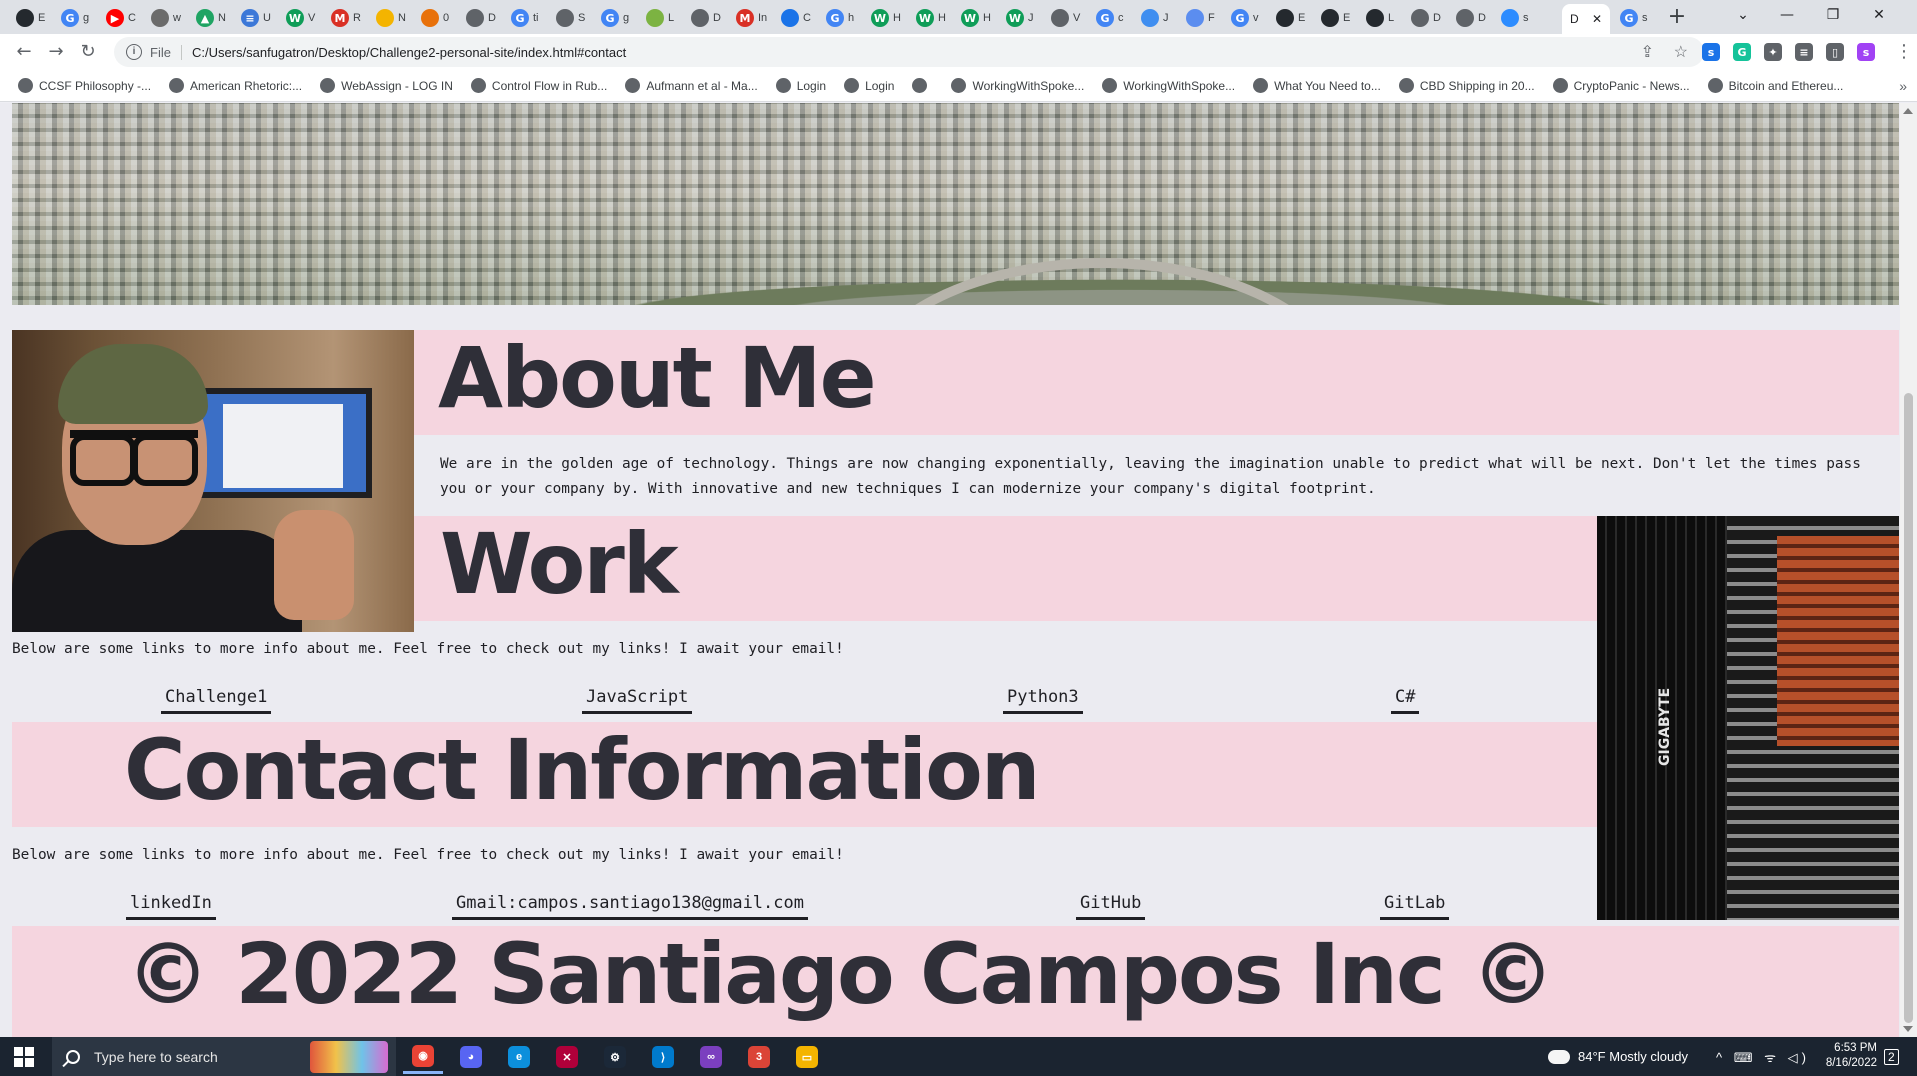 This screenshot has width=1917, height=1076. I want to click on site-info-icon: i, so click(134, 52).